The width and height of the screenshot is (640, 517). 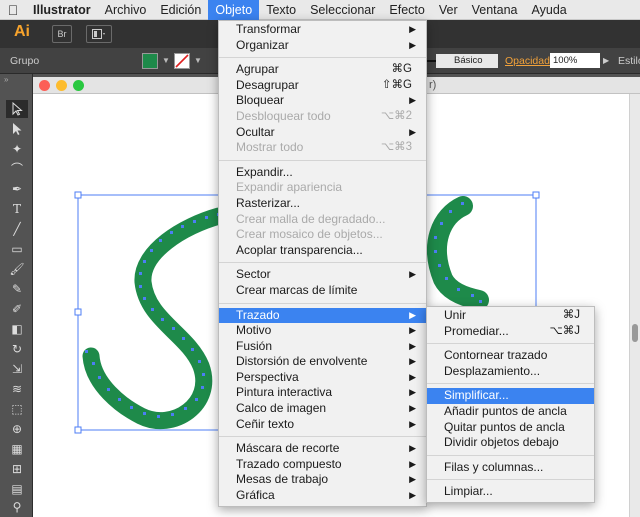 What do you see at coordinates (634, 305) in the screenshot?
I see `vertical-scrollbar` at bounding box center [634, 305].